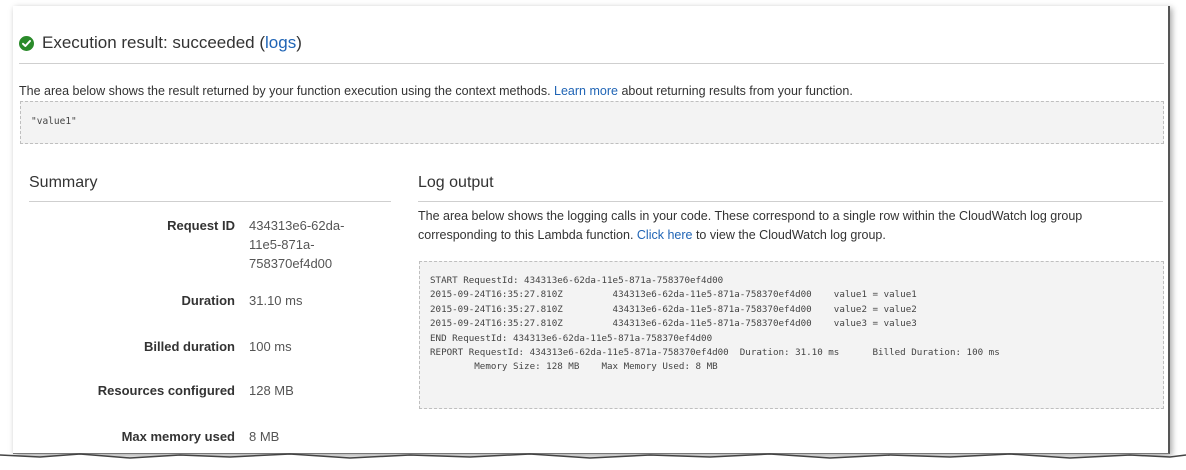 The height and width of the screenshot is (470, 1186). I want to click on result-output-box: "value1", so click(592, 122).